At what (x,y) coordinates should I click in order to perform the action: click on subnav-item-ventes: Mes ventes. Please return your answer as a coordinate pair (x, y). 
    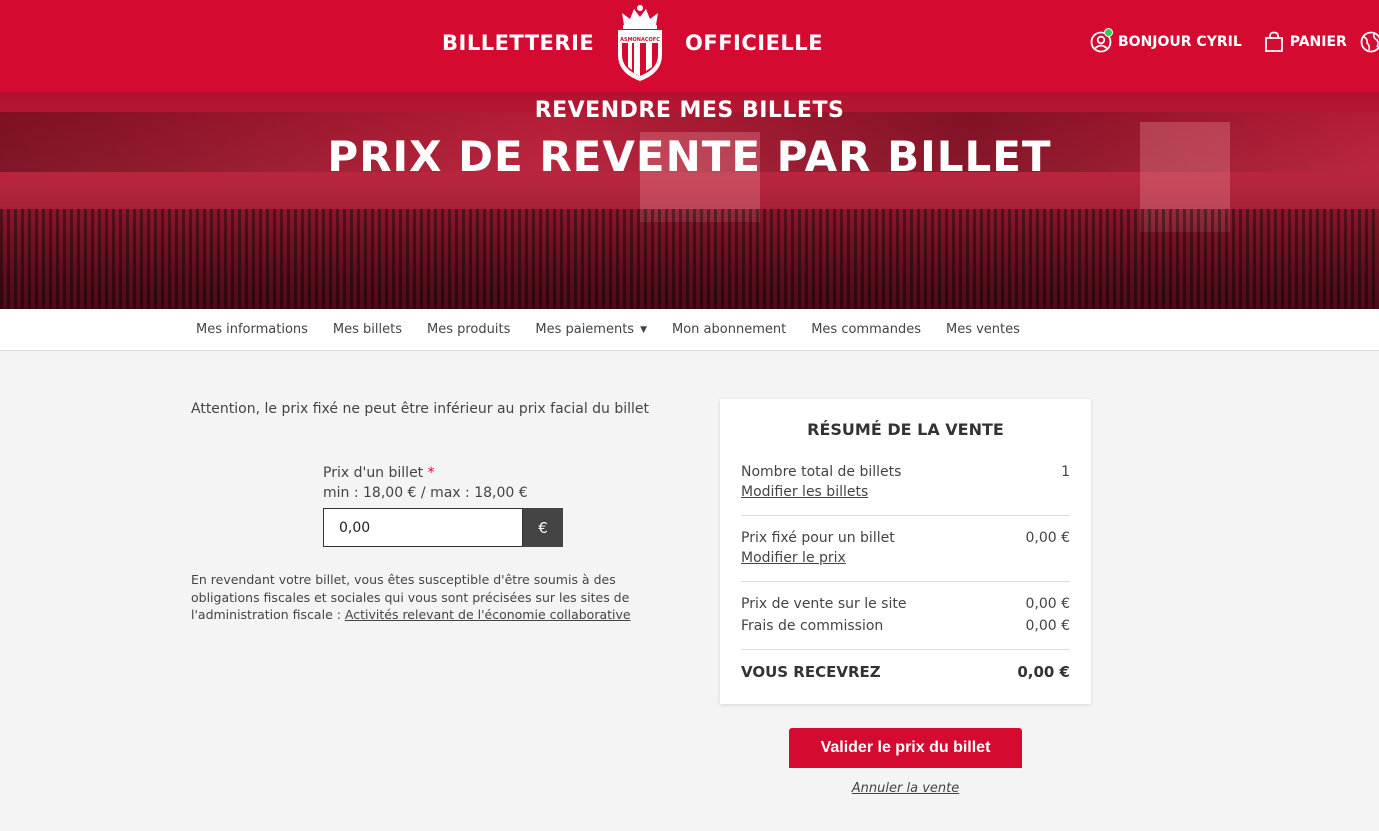
    Looking at the image, I should click on (983, 329).